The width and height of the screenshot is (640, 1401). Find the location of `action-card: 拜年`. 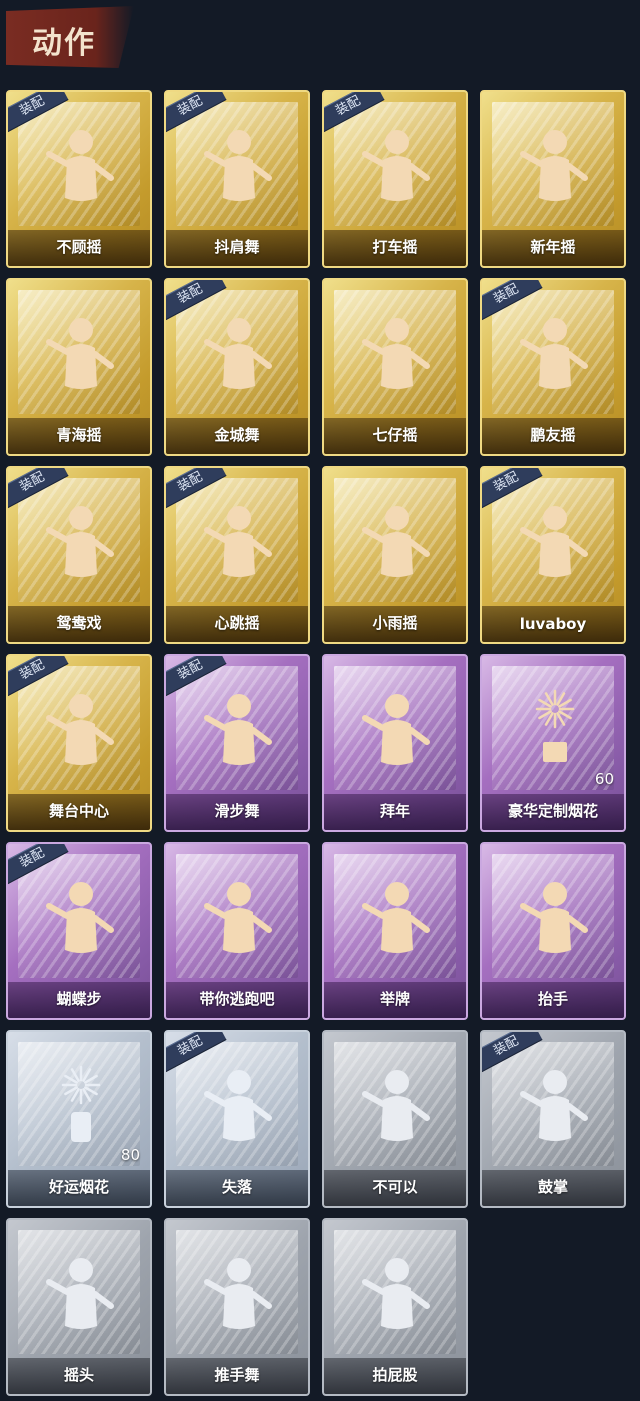

action-card: 拜年 is located at coordinates (395, 743).